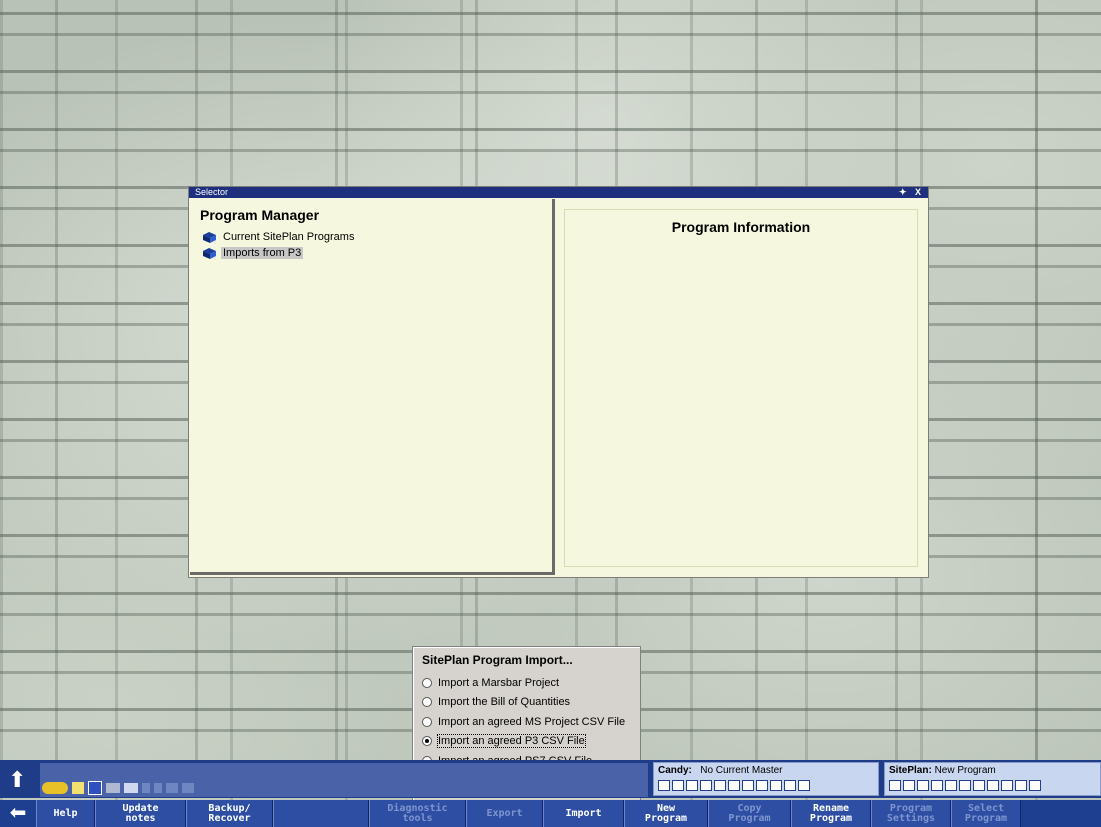  Describe the element at coordinates (831, 813) in the screenshot. I see `rename-program-button: Rename Program` at that location.